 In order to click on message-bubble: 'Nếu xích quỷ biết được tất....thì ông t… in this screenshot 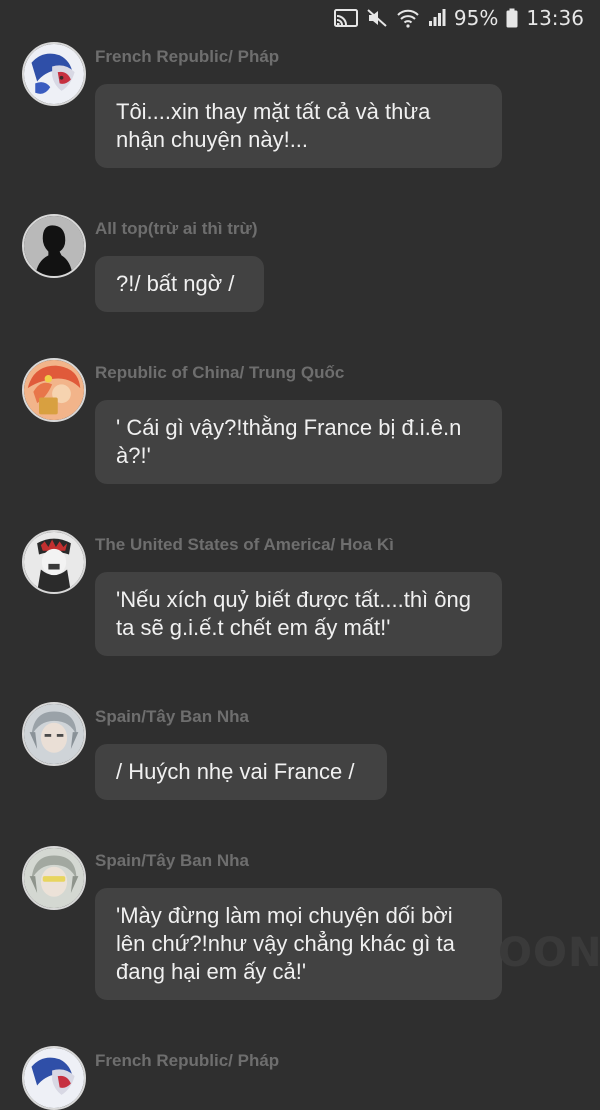, I will do `click(298, 614)`.